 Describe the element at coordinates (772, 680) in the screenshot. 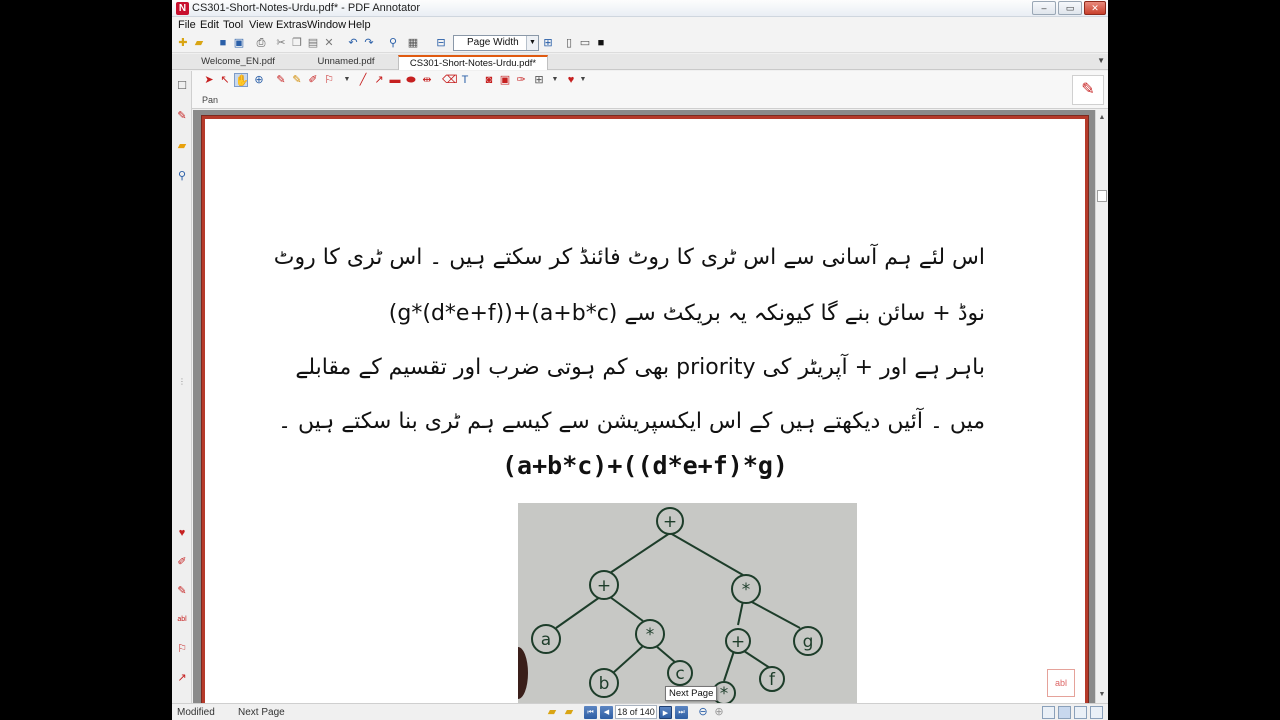

I see `tree-node-label: f` at that location.